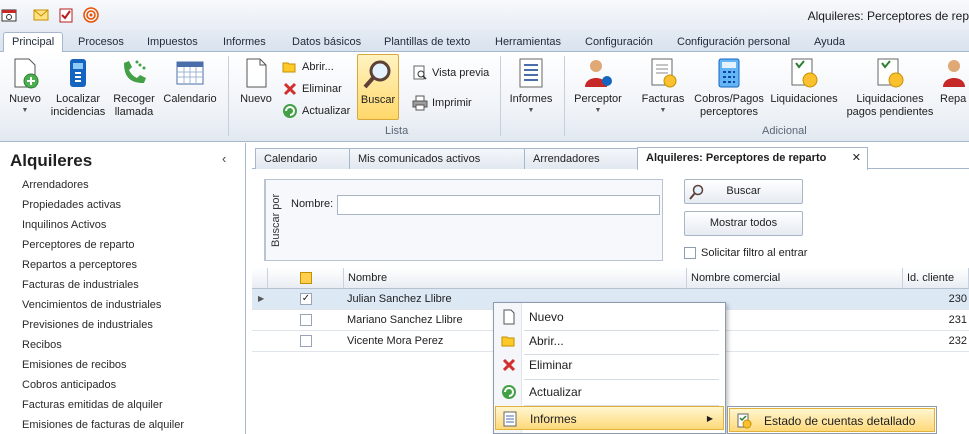  Describe the element at coordinates (71, 205) in the screenshot. I see `nav-item-propiedades-activas: Propiedades activas` at that location.